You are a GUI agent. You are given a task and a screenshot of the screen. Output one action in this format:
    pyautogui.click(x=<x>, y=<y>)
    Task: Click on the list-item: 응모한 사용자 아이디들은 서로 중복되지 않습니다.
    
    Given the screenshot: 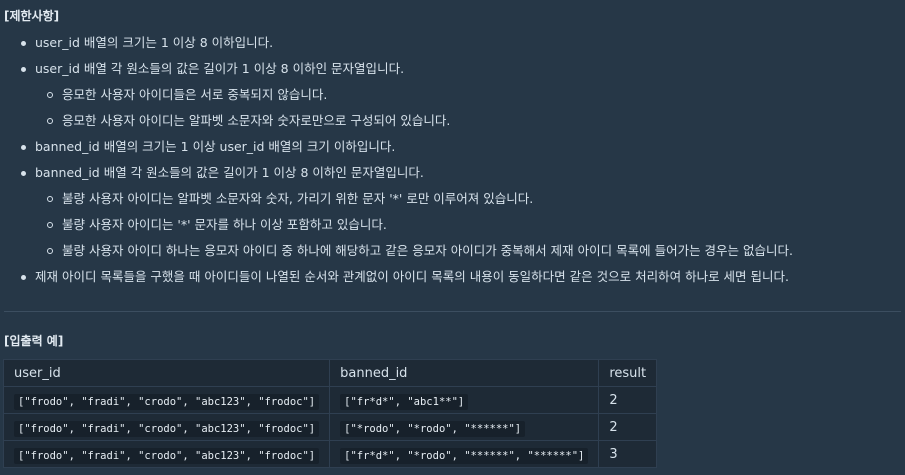 What is the action you would take?
    pyautogui.click(x=452, y=95)
    